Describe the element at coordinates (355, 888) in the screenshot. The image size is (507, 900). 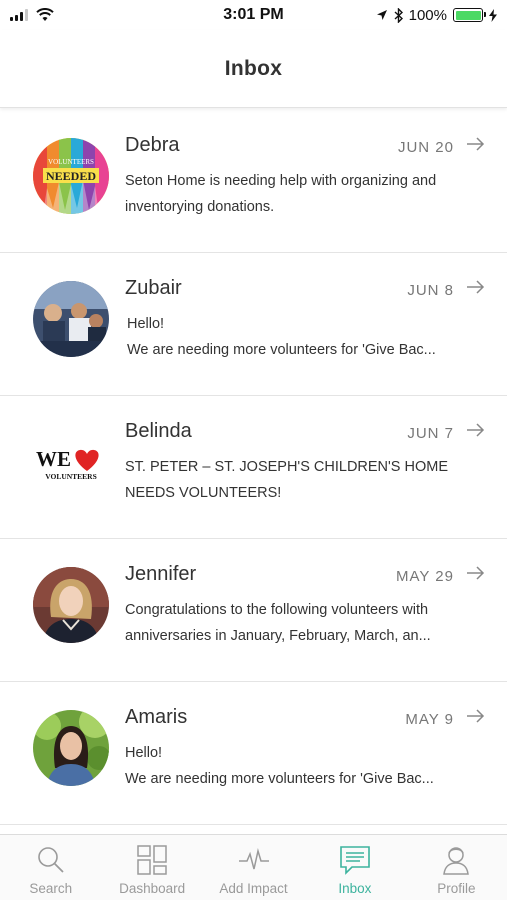
I see `tab-label: Inbox` at that location.